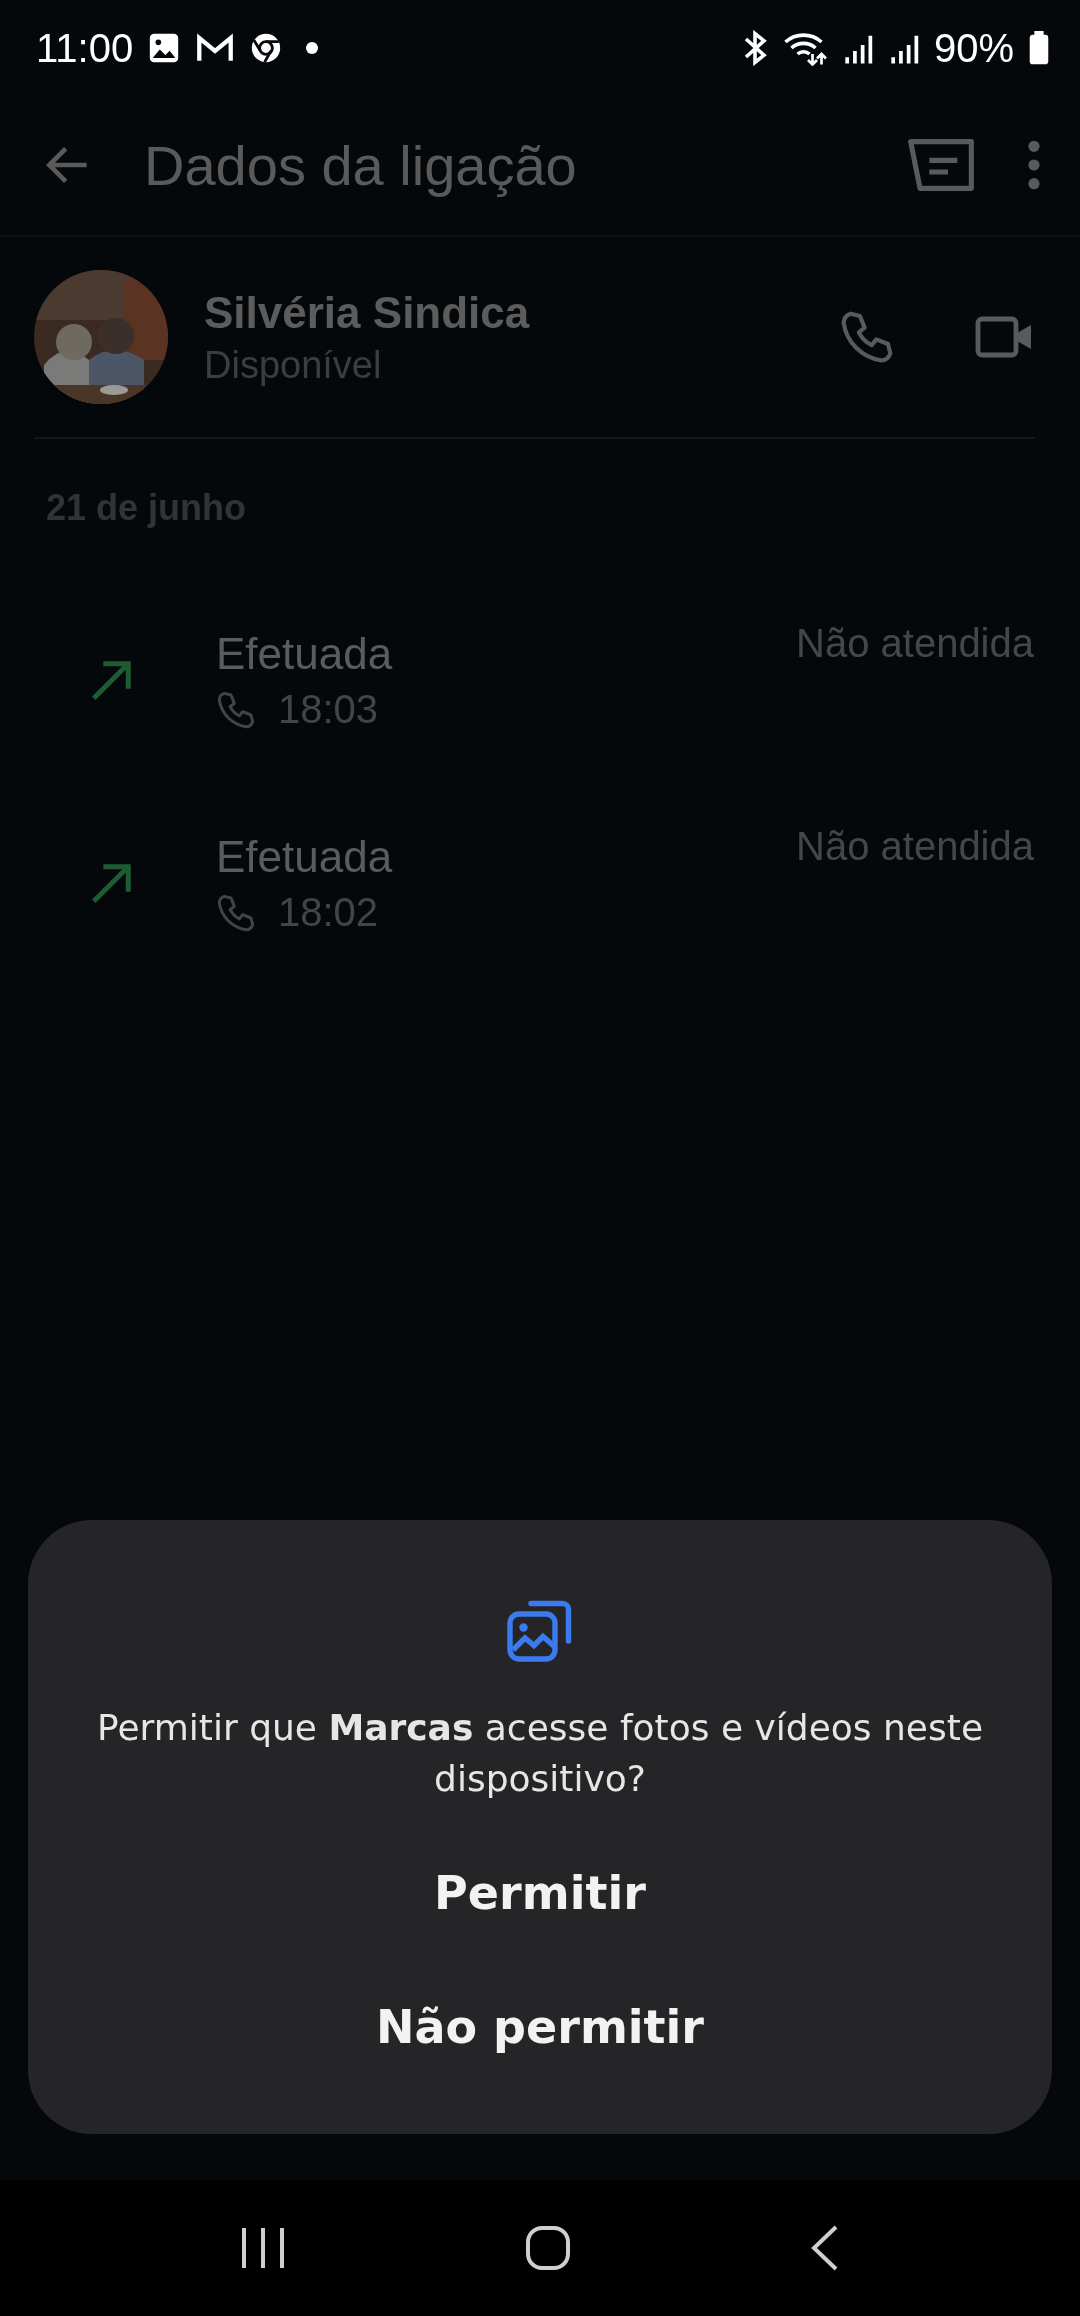 The width and height of the screenshot is (1080, 2316). Describe the element at coordinates (973, 47) in the screenshot. I see `battery-percentage: 90%` at that location.